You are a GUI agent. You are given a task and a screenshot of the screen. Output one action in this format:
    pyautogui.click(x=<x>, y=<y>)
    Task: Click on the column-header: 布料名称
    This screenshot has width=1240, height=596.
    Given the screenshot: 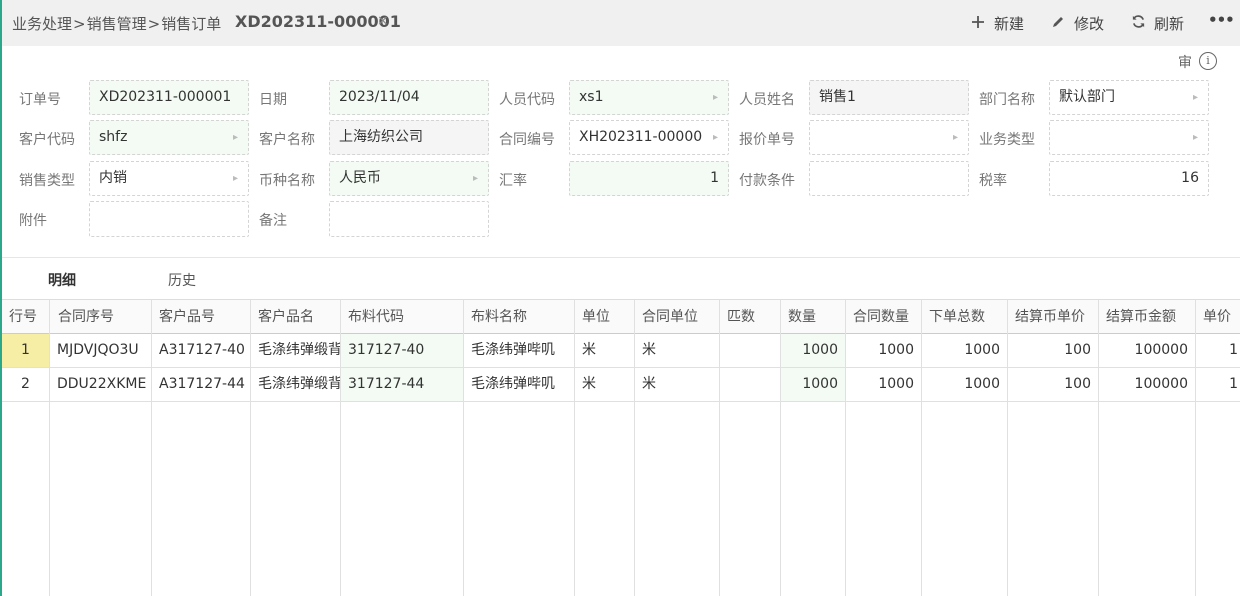 What is the action you would take?
    pyautogui.click(x=519, y=317)
    